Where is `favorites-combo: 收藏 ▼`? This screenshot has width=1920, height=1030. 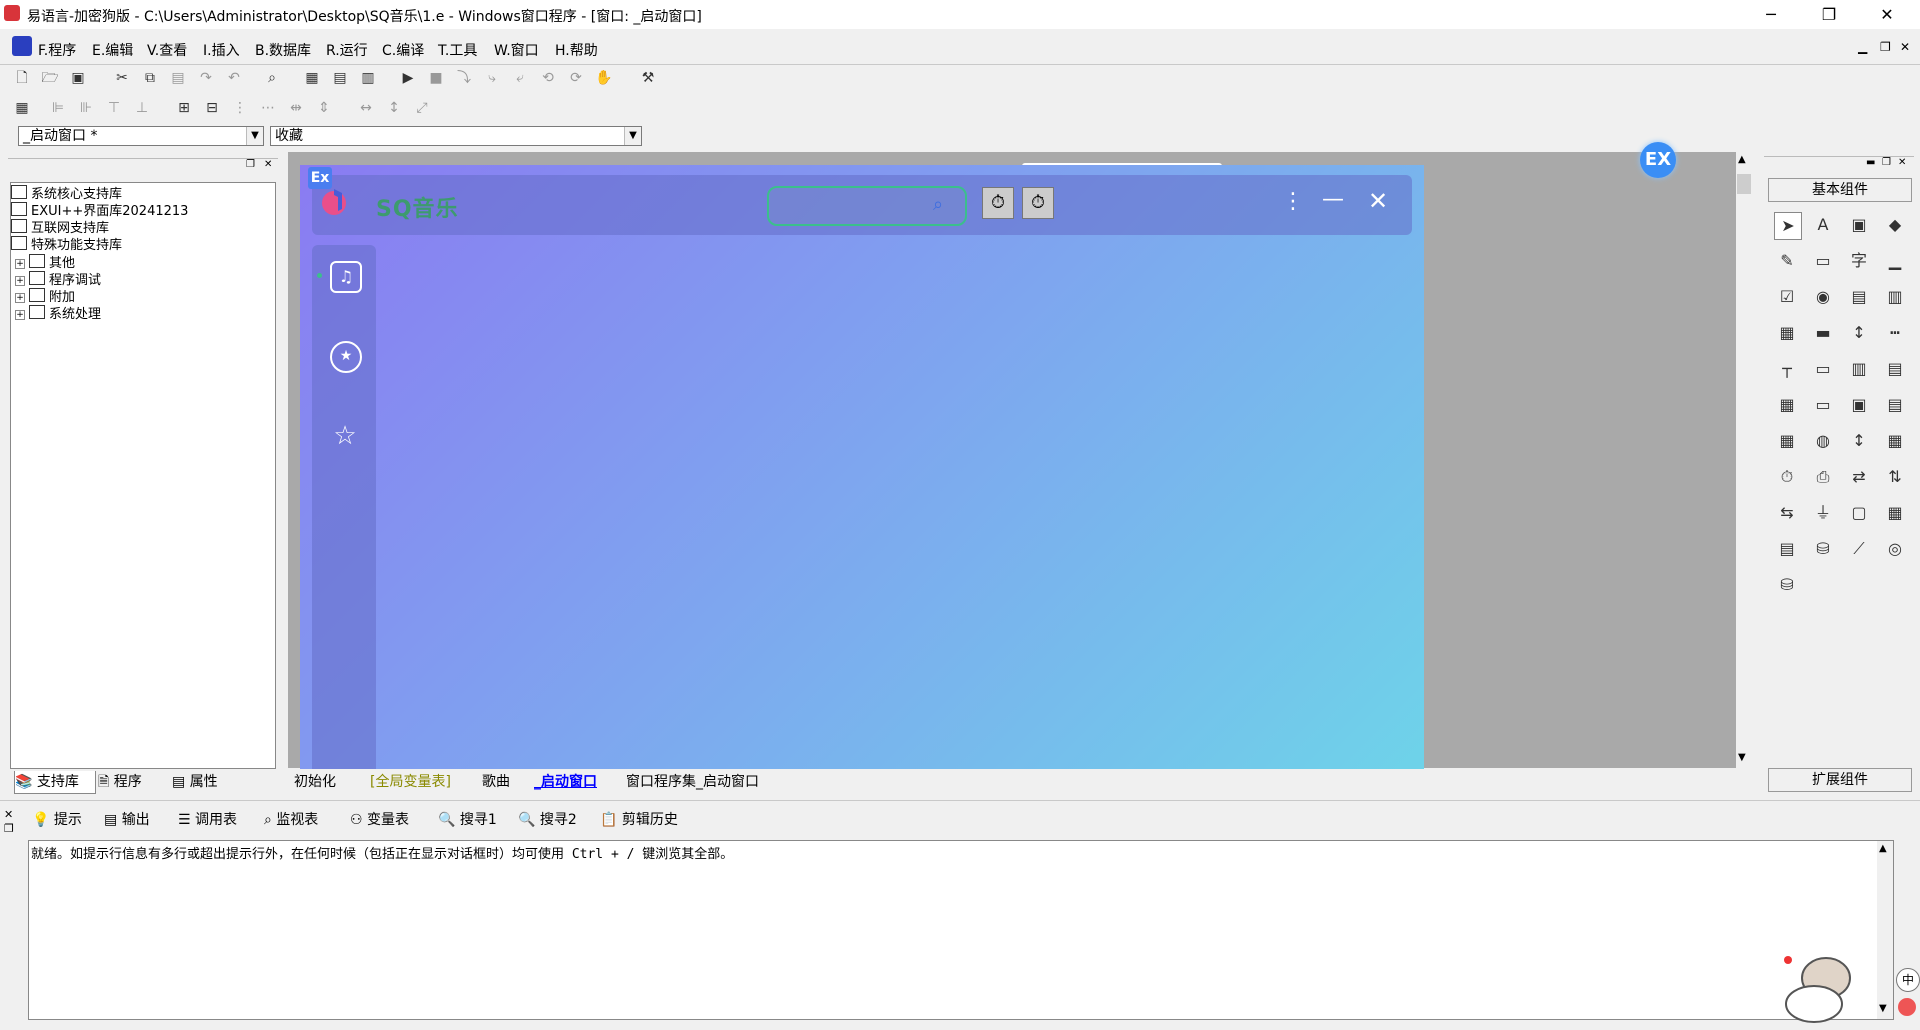 favorites-combo: 收藏 ▼ is located at coordinates (456, 136).